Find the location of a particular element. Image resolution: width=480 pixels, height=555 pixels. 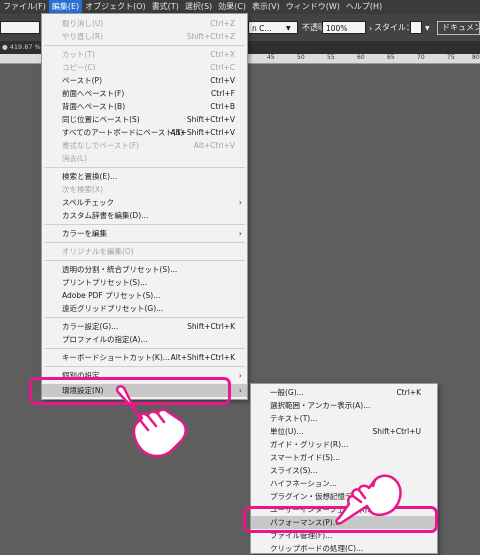

menu-item-color-settings: カラー設定(G)... Shift+Ctrl+K is located at coordinates (144, 326).